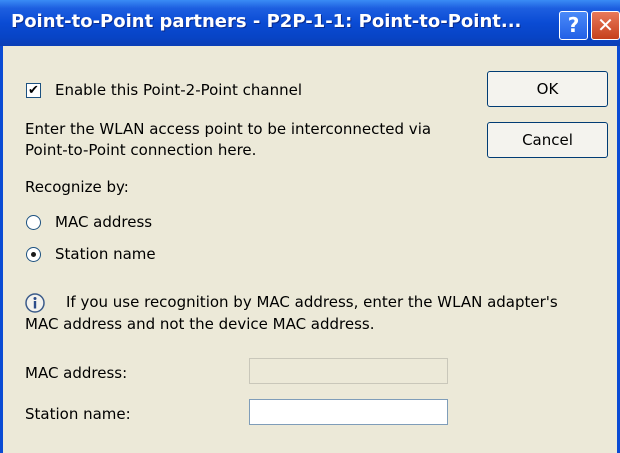 This screenshot has height=453, width=620. What do you see at coordinates (178, 90) in the screenshot?
I see `enable-channel-label: Enable this Point-2-Point channel` at bounding box center [178, 90].